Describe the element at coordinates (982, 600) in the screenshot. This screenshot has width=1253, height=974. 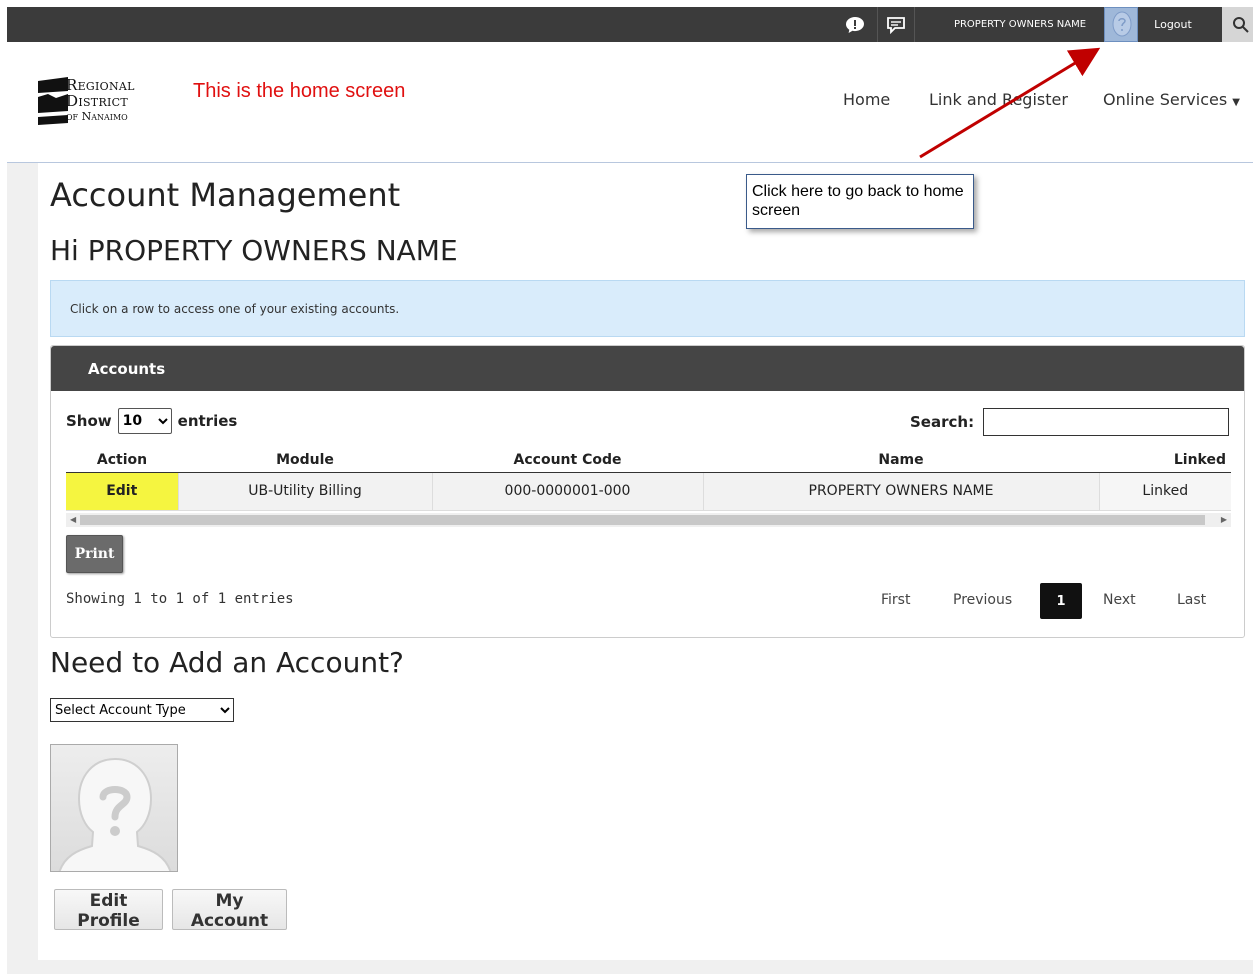
I see `pager-previous: Previous` at that location.